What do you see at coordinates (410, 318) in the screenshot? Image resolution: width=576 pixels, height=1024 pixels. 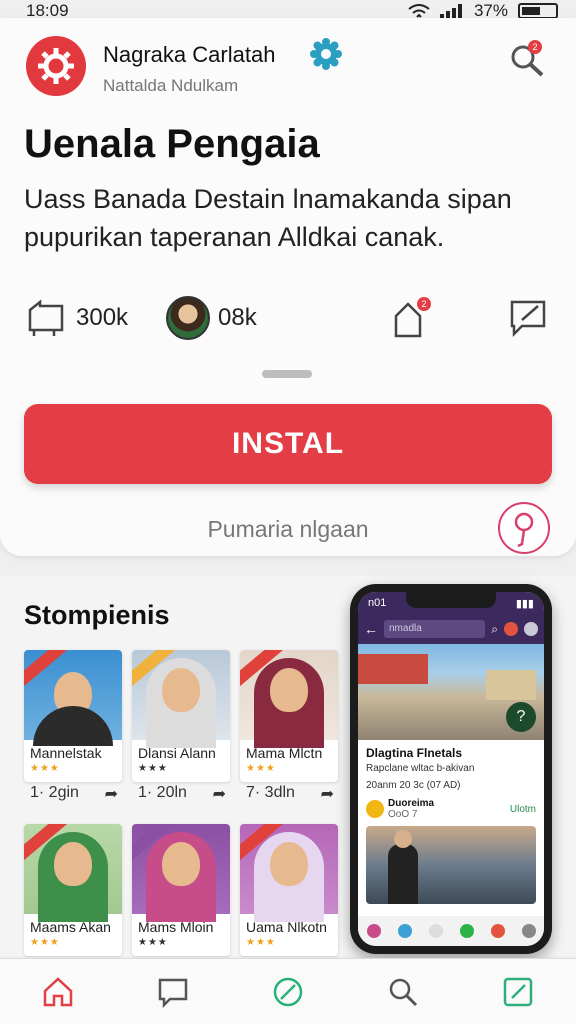 I see `tag-notification-icon: 2` at bounding box center [410, 318].